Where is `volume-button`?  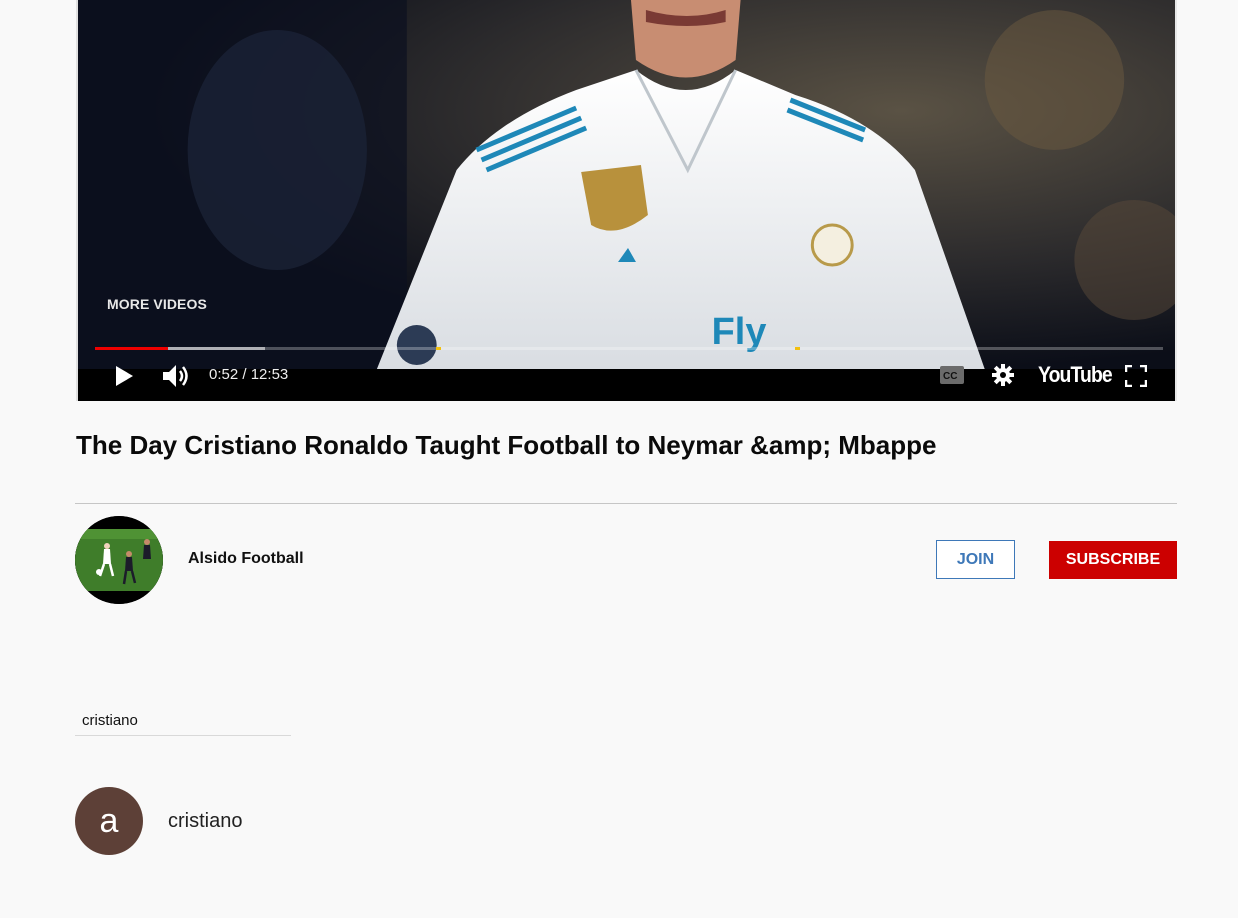 volume-button is located at coordinates (176, 376).